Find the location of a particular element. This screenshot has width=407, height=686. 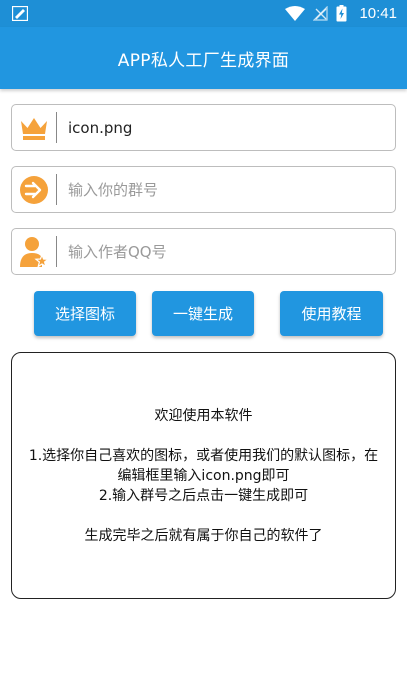

battery-charging-icon is located at coordinates (341, 13).